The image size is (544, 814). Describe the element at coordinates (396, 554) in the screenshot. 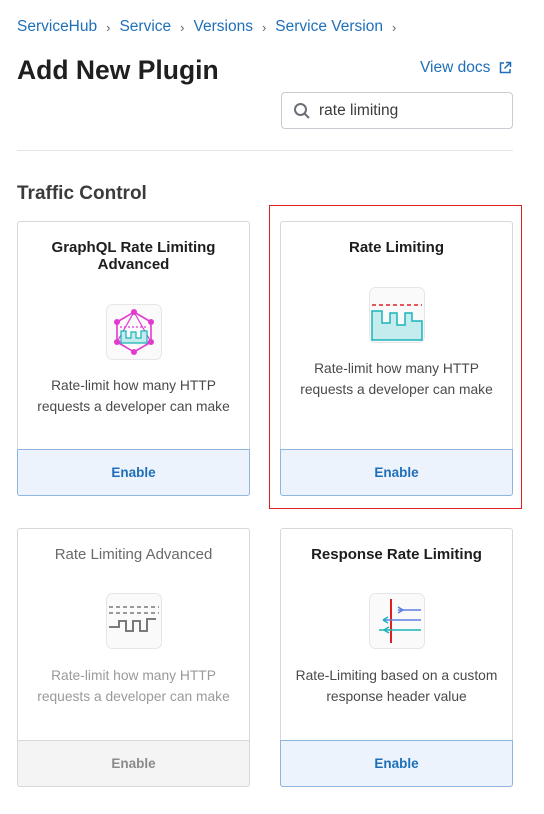

I see `card-title: Response Rate Limiting` at that location.